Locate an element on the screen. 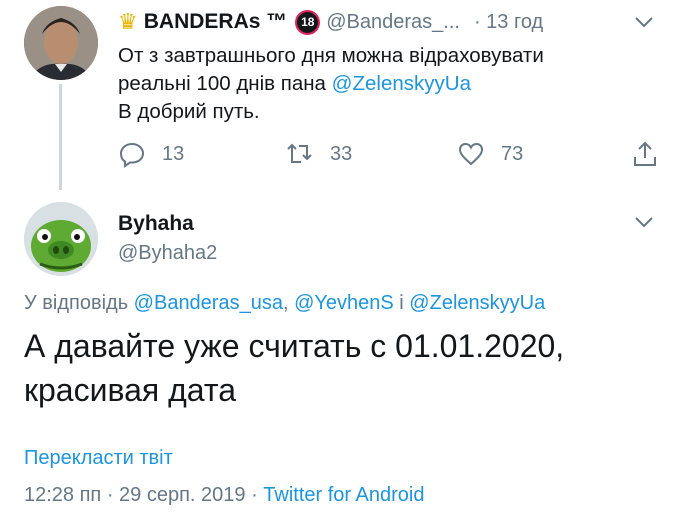 This screenshot has height=520, width=680. crown-emoji-icon: ♛ is located at coordinates (128, 21).